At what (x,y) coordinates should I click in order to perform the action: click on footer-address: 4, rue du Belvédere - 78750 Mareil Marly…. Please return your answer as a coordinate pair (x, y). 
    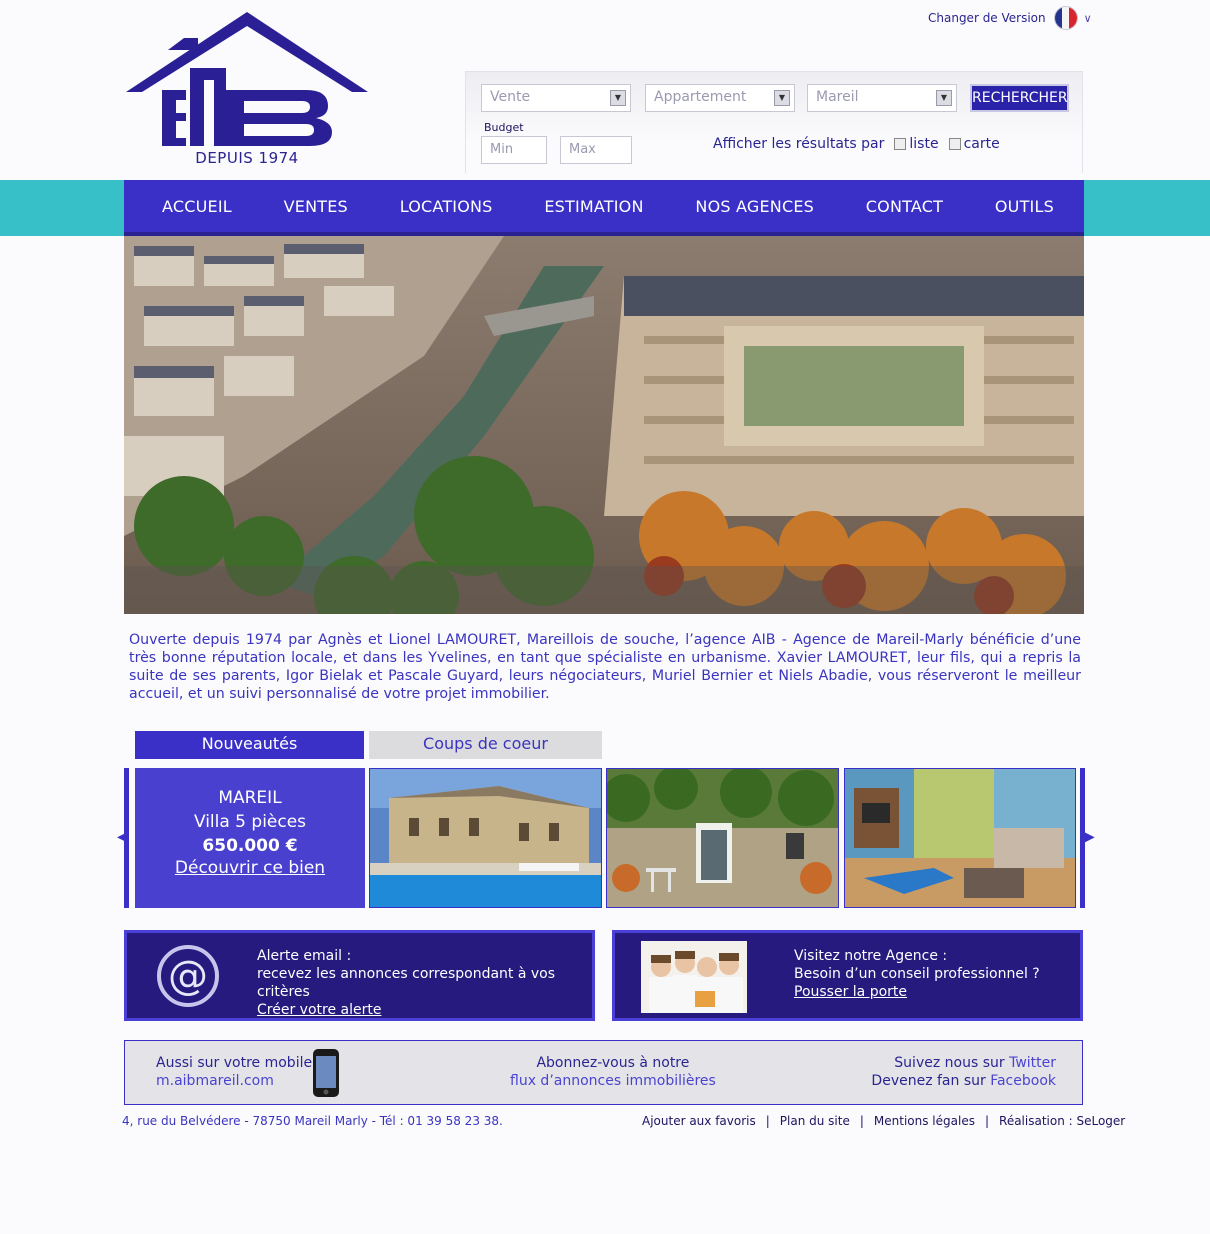
    Looking at the image, I should click on (312, 1121).